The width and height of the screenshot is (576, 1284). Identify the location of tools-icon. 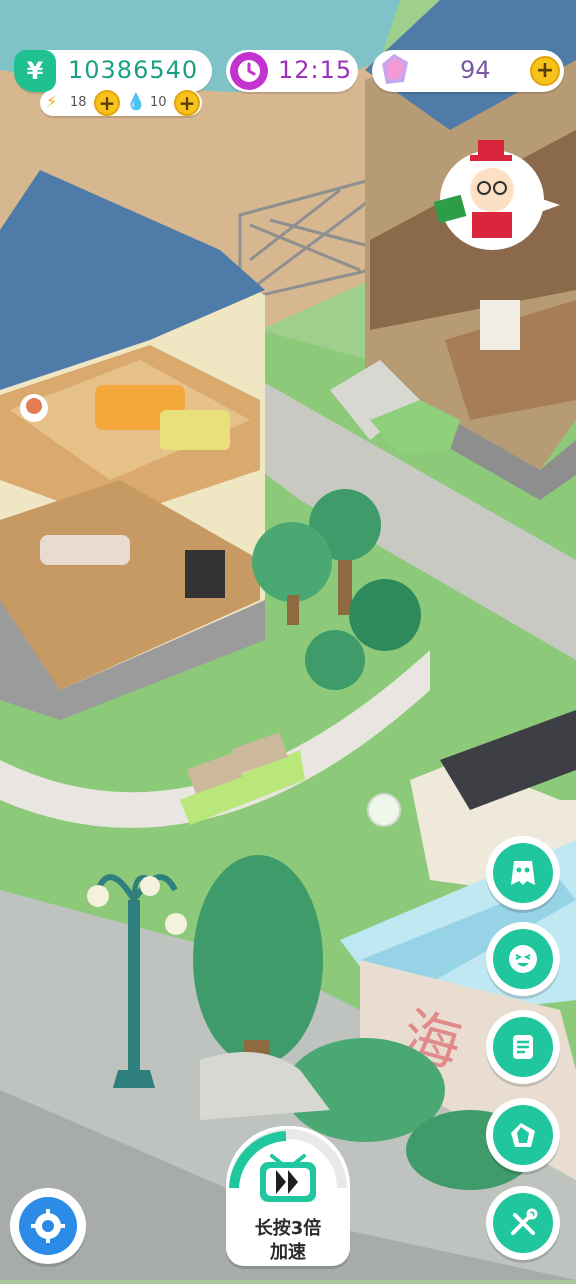
(523, 1223).